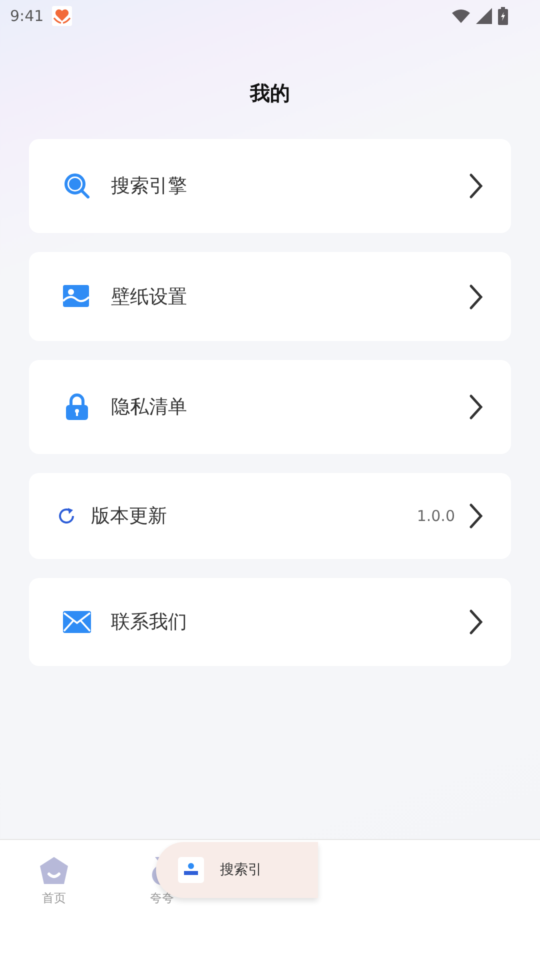  Describe the element at coordinates (77, 186) in the screenshot. I see `search-icon` at that location.